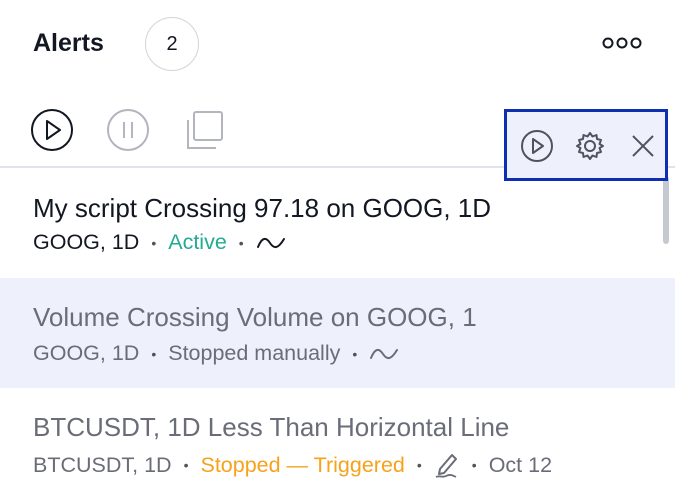 This screenshot has height=495, width=675. Describe the element at coordinates (446, 466) in the screenshot. I see `pencil-icon` at that location.